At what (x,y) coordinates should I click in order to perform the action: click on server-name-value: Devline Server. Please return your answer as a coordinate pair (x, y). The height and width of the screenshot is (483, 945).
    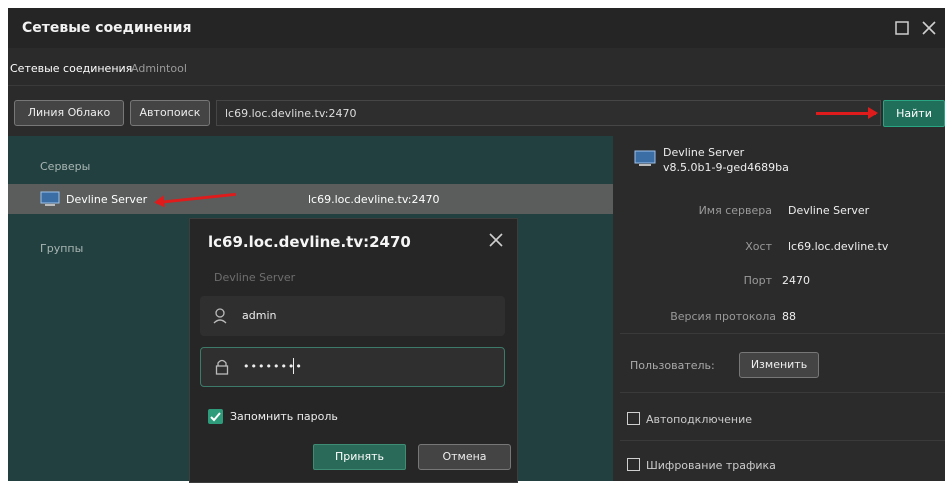
    Looking at the image, I should click on (829, 210).